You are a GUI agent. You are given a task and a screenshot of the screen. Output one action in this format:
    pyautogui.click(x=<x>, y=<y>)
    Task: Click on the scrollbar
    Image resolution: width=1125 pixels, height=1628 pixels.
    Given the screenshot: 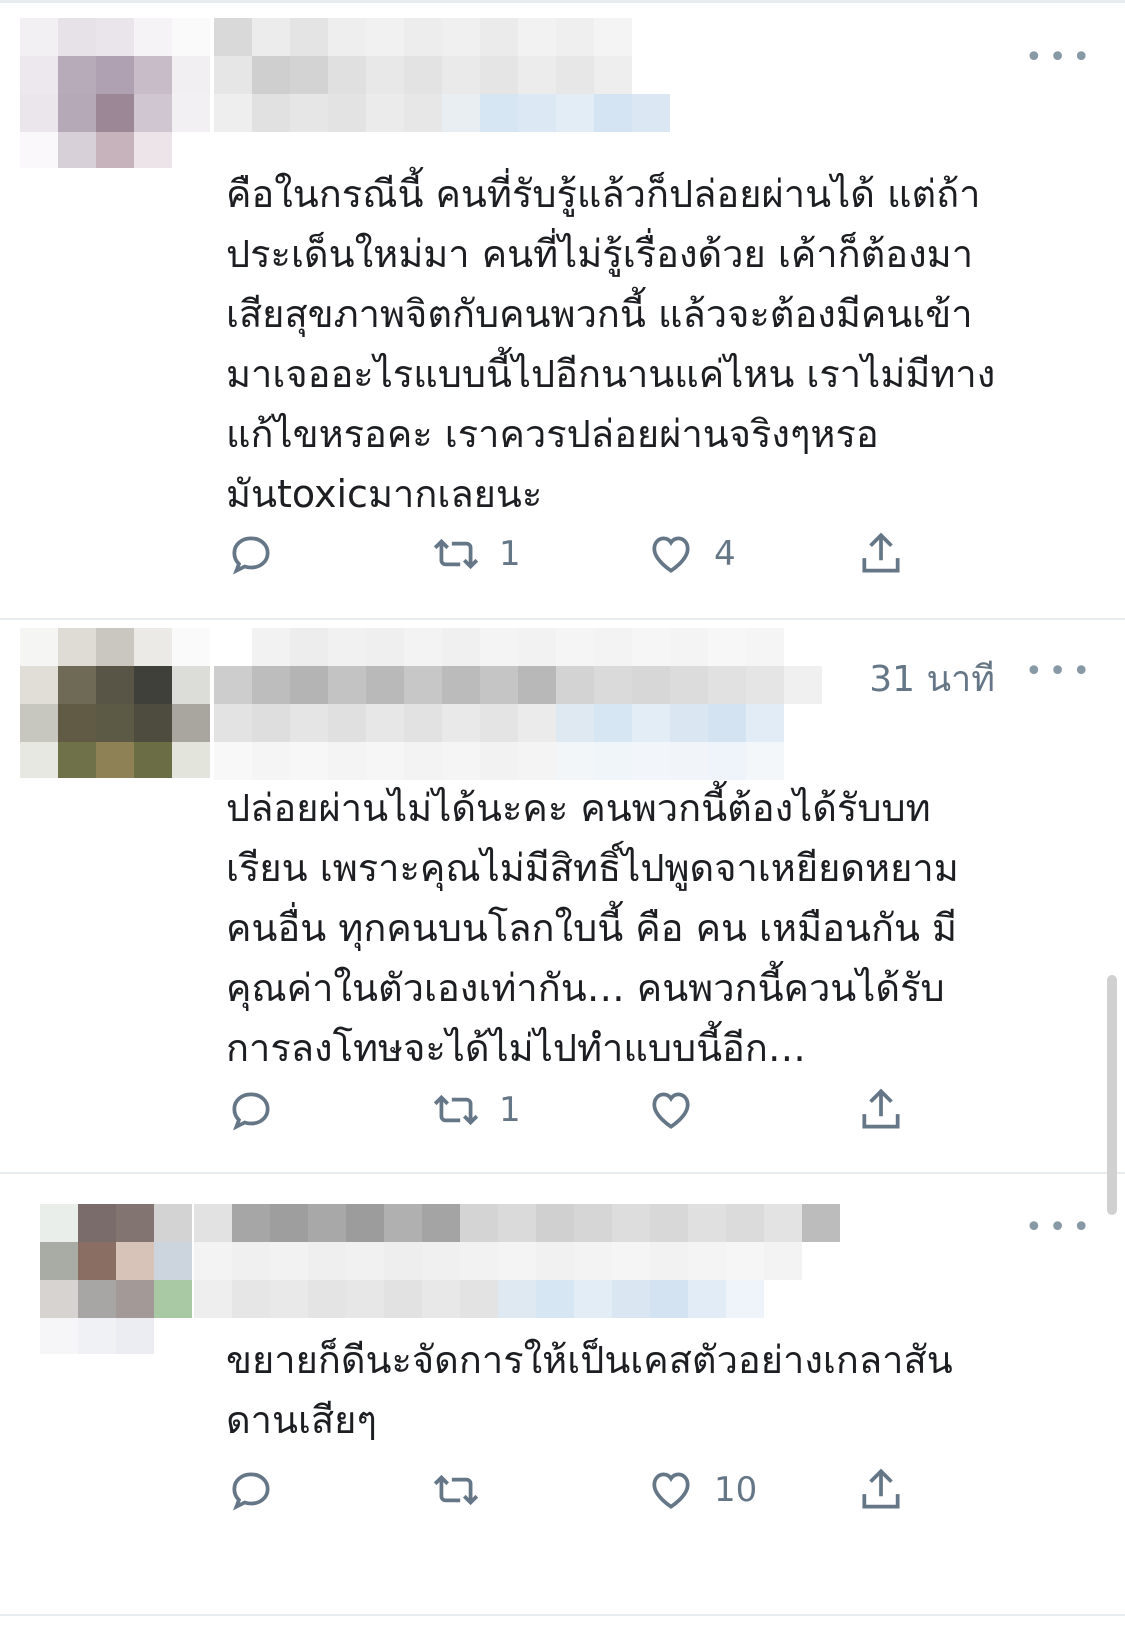 What is the action you would take?
    pyautogui.click(x=1112, y=1095)
    